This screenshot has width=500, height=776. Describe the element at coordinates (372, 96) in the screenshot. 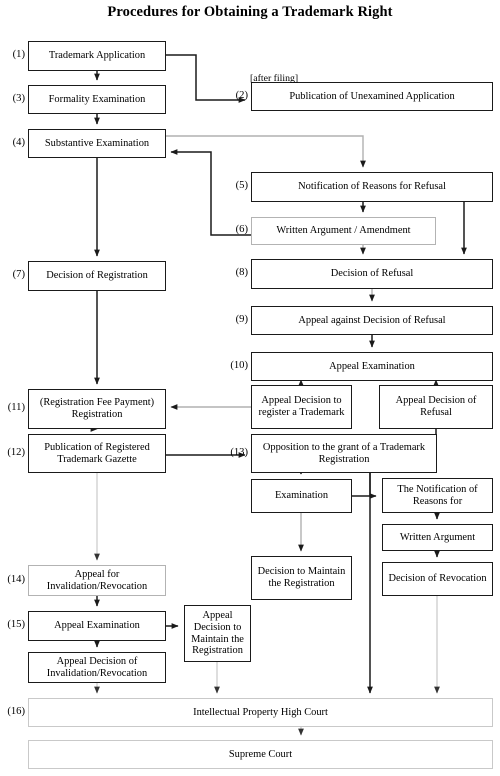

I see `node-publication-of-unexamined-application: Publication of Unexamined Application` at that location.